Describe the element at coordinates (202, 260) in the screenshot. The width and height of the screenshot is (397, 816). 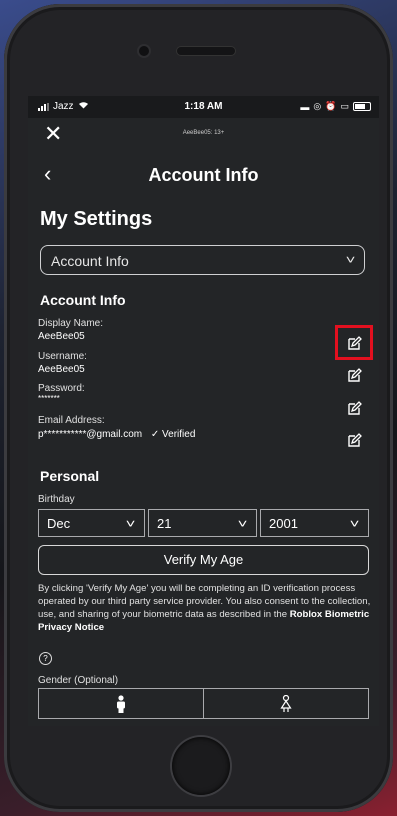
I see `settings-category-dropdown: Account Info ˅` at that location.